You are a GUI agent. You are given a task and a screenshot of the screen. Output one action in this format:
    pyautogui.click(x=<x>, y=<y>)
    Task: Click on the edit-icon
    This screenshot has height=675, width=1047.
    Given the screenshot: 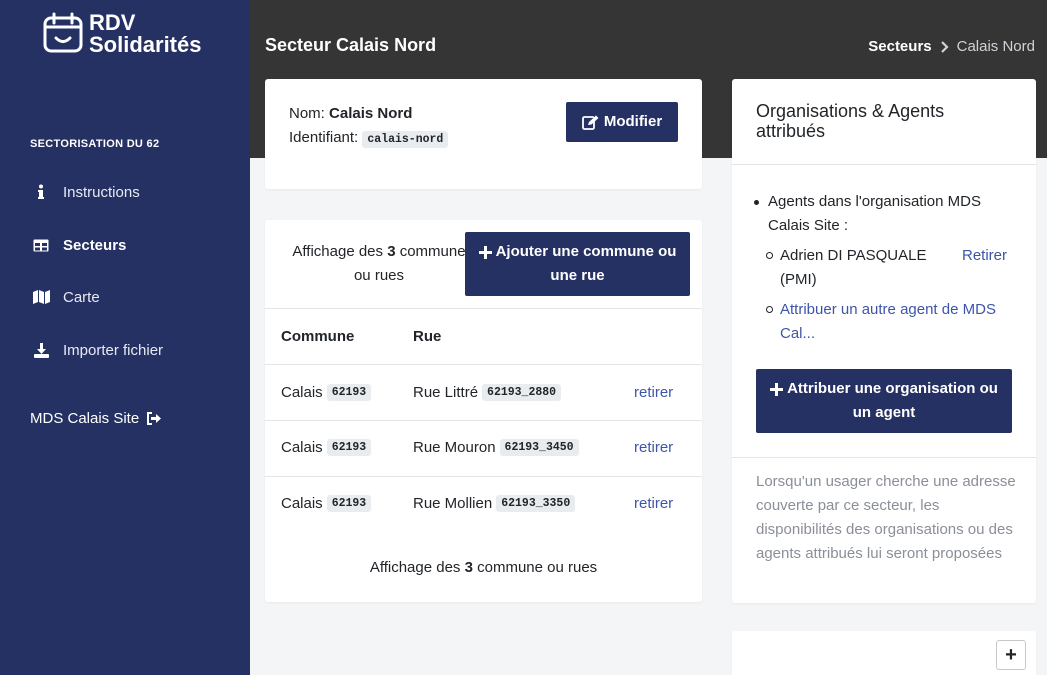 What is the action you would take?
    pyautogui.click(x=590, y=122)
    